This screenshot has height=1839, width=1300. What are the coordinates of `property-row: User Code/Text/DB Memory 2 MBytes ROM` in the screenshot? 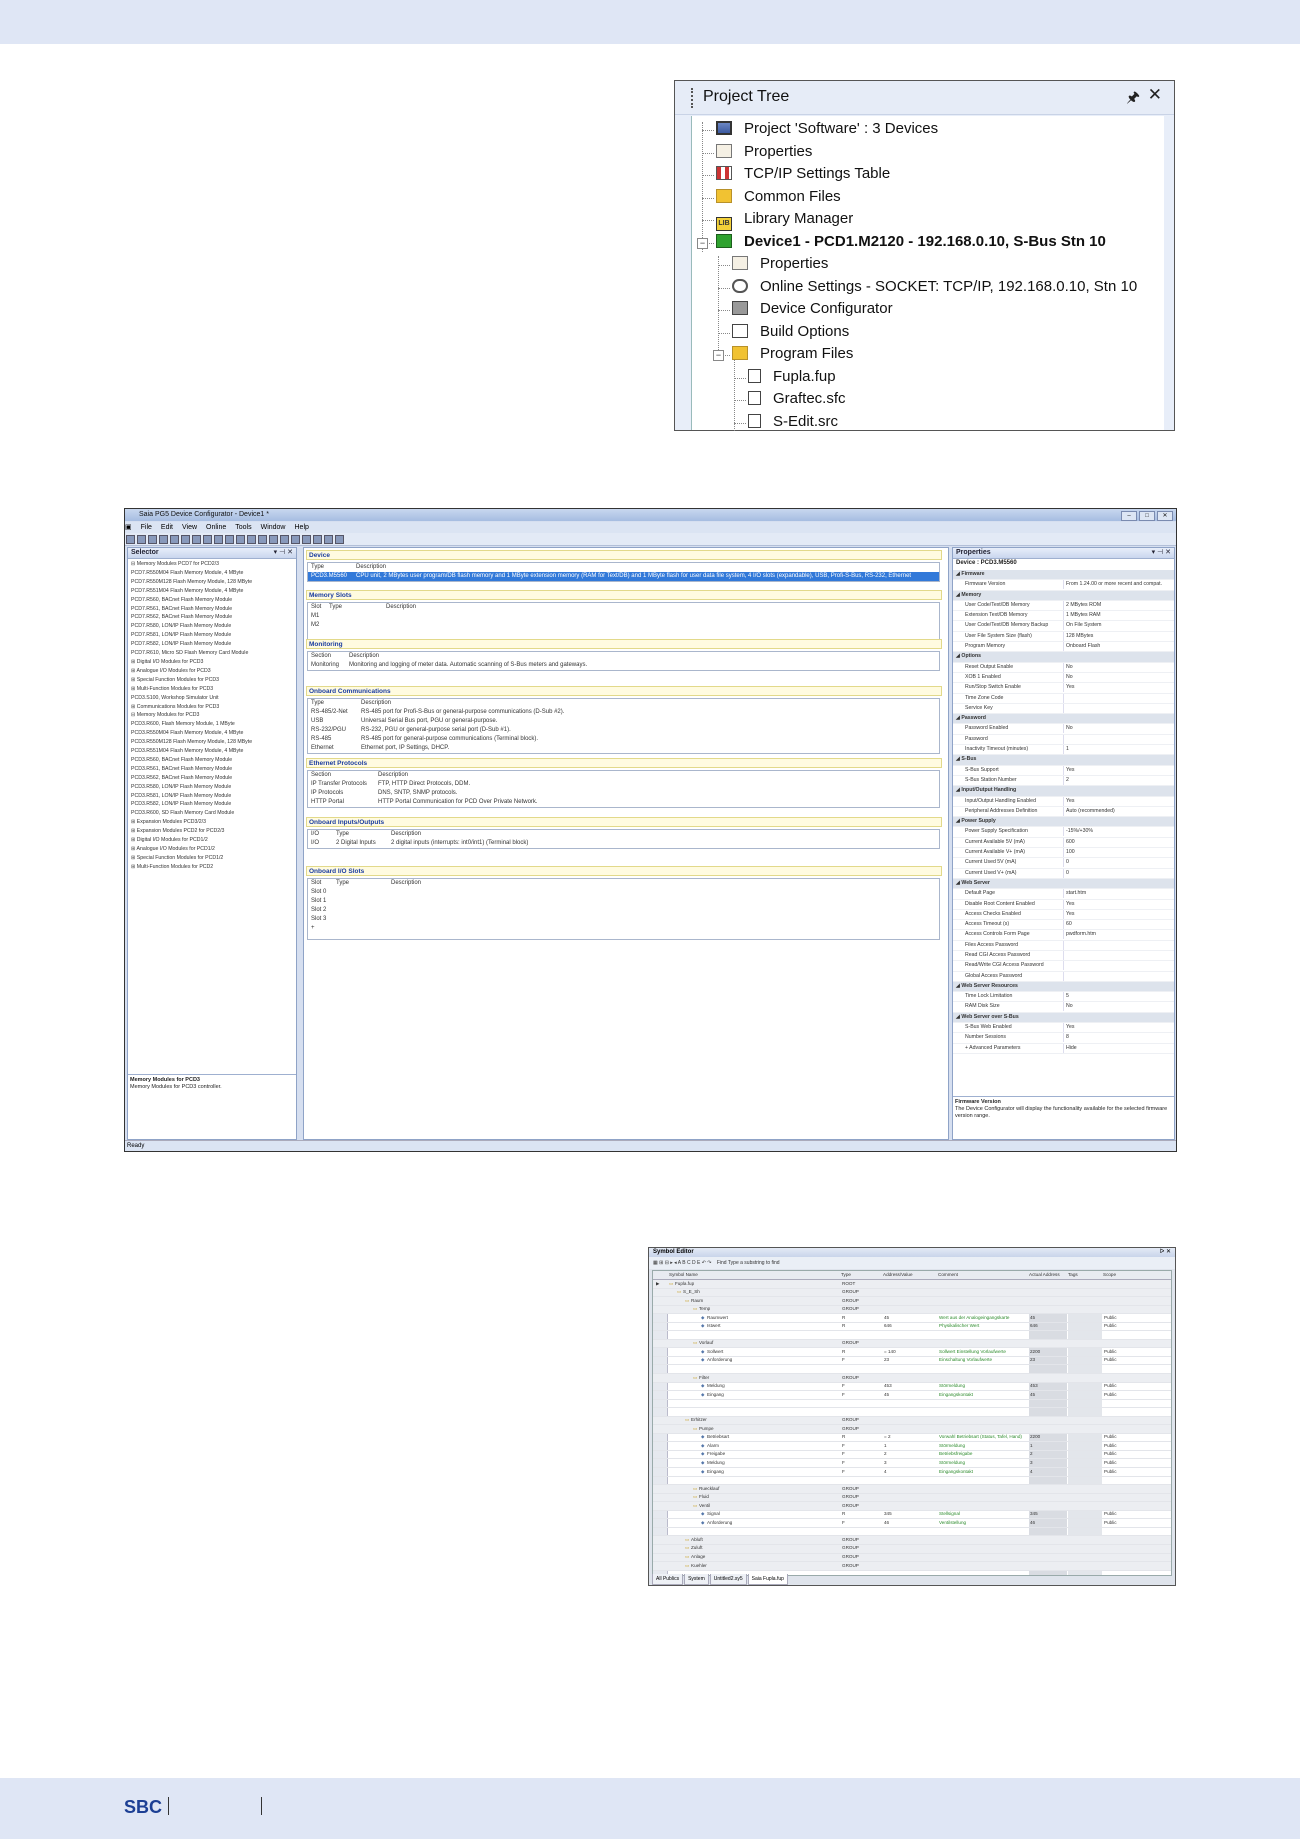 It's located at (1063, 606).